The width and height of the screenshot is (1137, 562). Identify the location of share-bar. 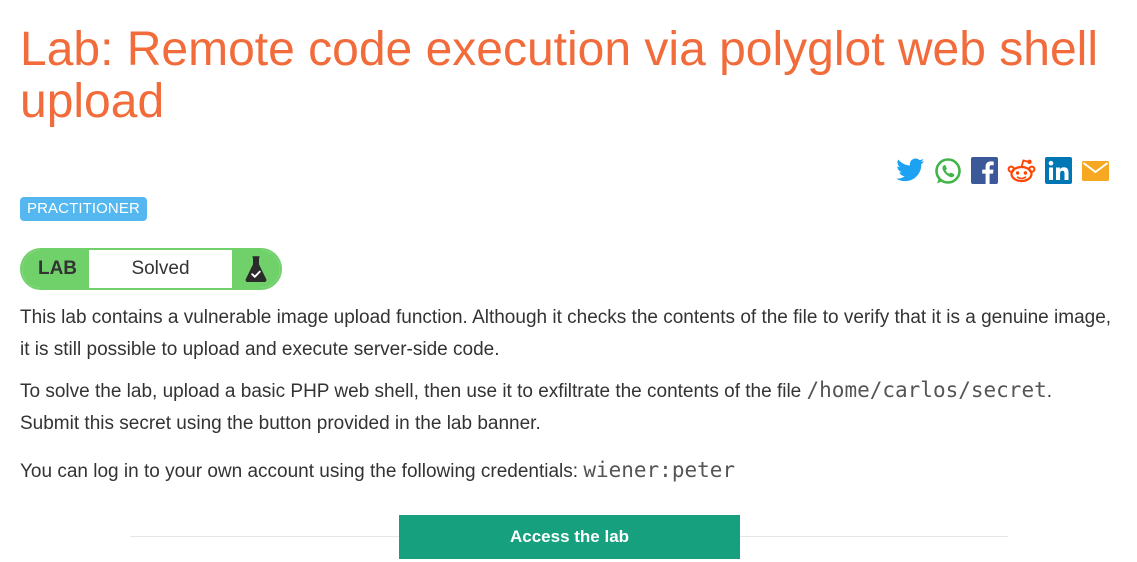
(1003, 170).